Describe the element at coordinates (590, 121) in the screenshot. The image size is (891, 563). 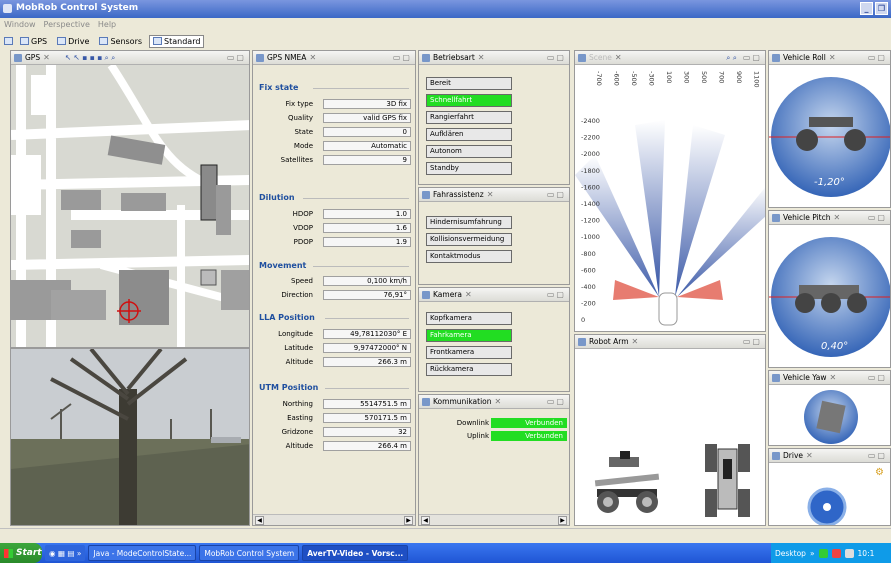
I see `scene-y-tick: -2400` at that location.